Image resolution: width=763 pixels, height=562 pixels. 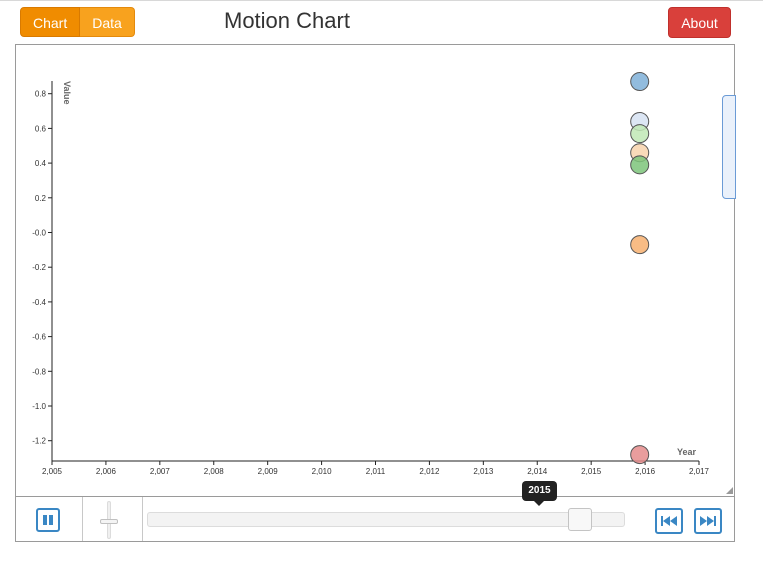 What do you see at coordinates (39, 406) in the screenshot?
I see `y-tick-label: -1.0` at bounding box center [39, 406].